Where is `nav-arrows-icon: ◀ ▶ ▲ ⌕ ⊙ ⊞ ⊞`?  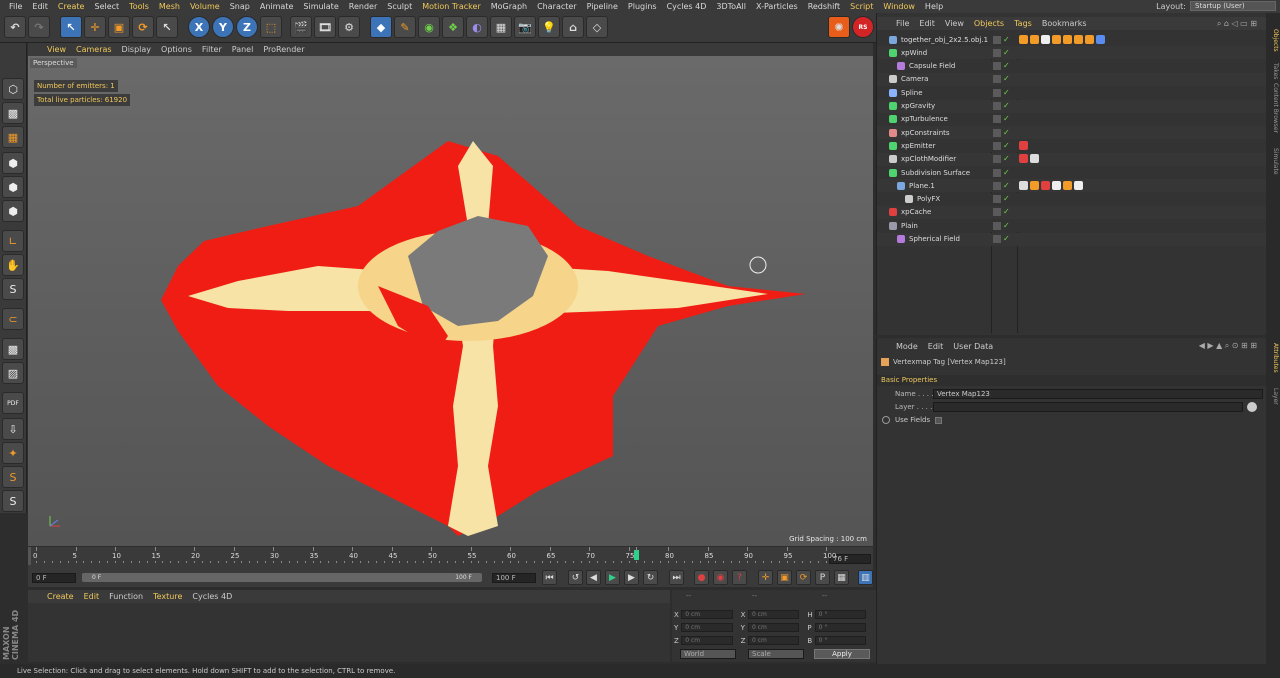 nav-arrows-icon: ◀ ▶ ▲ ⌕ ⊙ ⊞ ⊞ is located at coordinates (1228, 346).